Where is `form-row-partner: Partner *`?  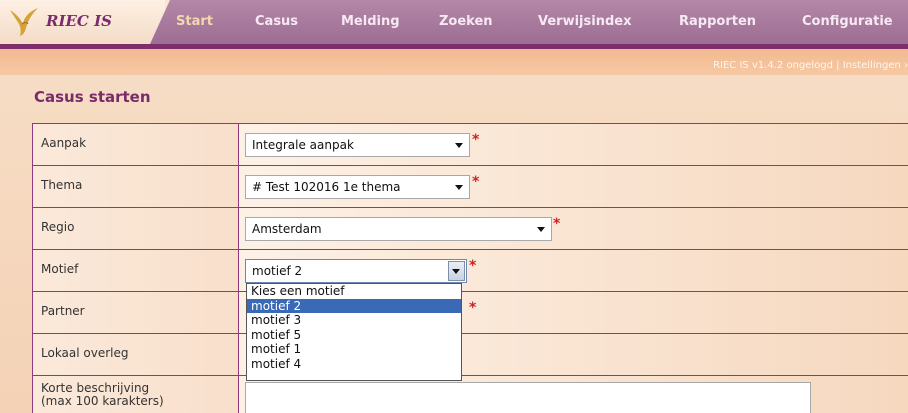
form-row-partner: Partner * is located at coordinates (470, 313).